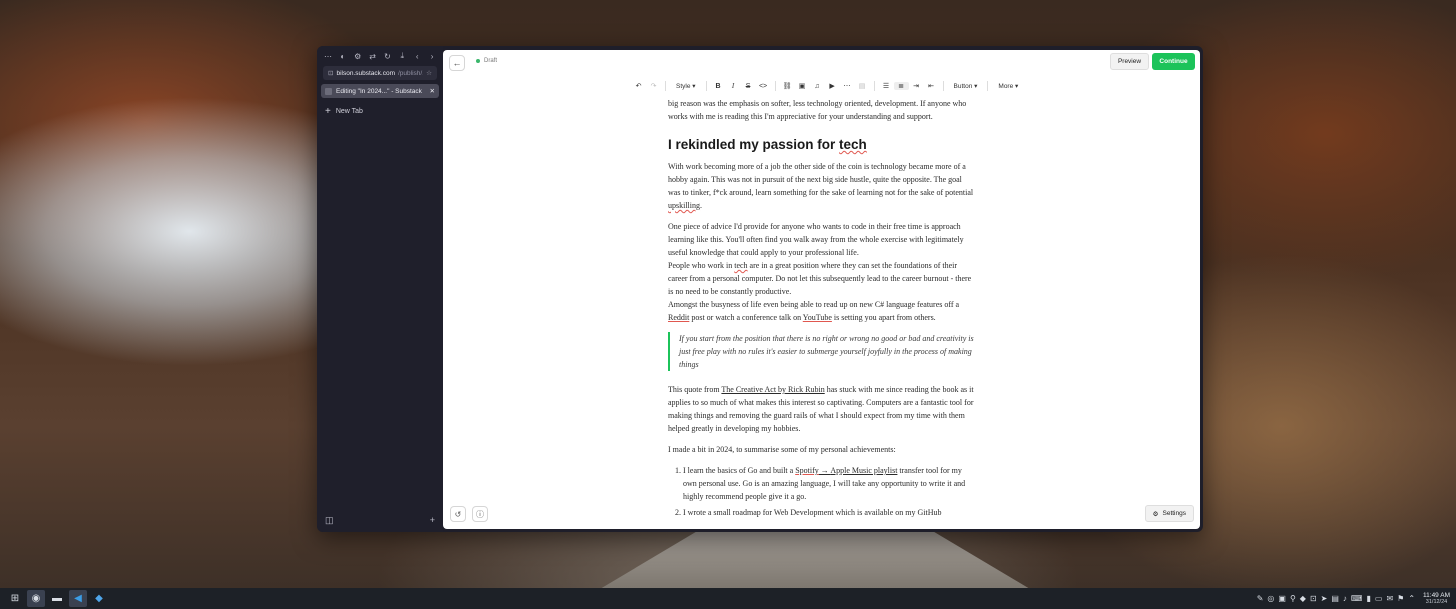 The image size is (1456, 609). What do you see at coordinates (458, 514) in the screenshot?
I see `history-button: ↺` at bounding box center [458, 514].